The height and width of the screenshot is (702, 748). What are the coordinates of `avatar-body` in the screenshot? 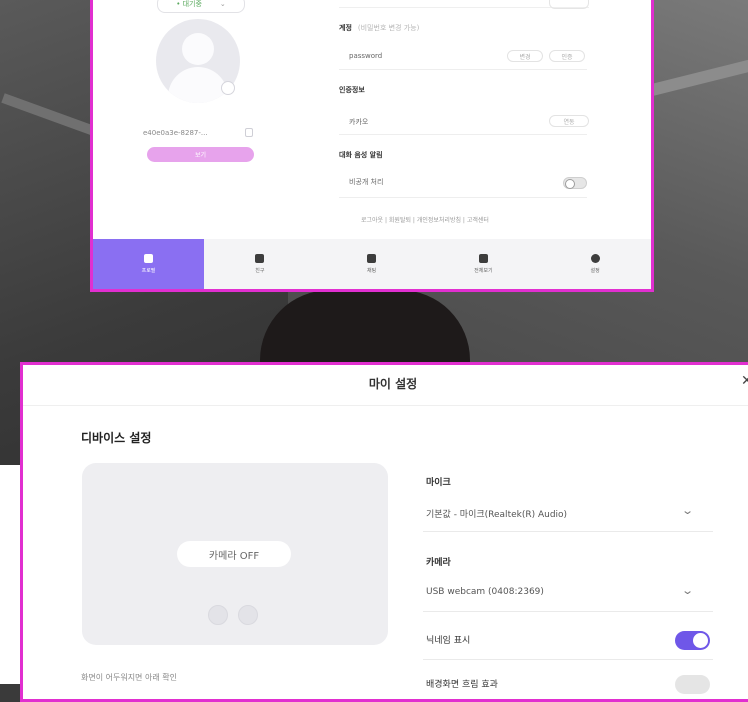 It's located at (198, 85).